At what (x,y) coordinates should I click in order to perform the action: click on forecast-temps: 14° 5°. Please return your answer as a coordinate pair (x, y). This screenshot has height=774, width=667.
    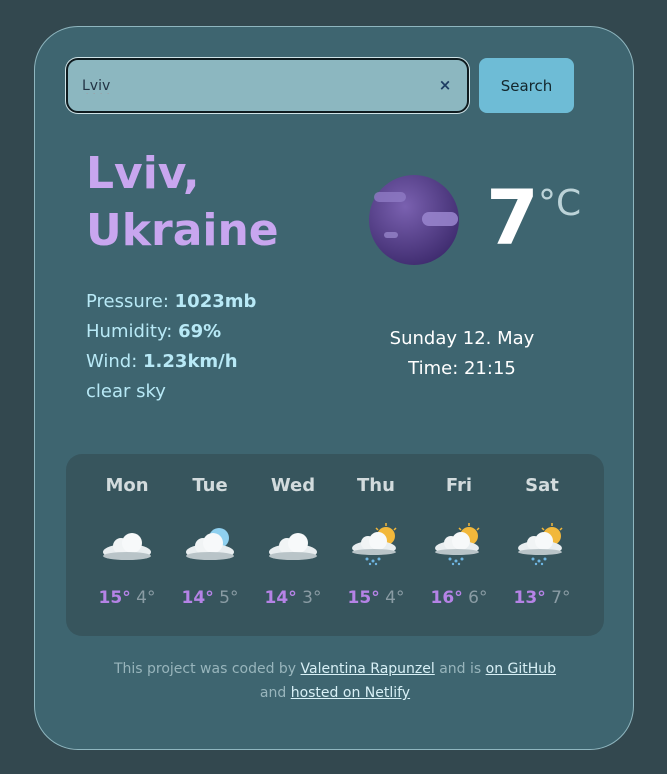
    Looking at the image, I should click on (210, 598).